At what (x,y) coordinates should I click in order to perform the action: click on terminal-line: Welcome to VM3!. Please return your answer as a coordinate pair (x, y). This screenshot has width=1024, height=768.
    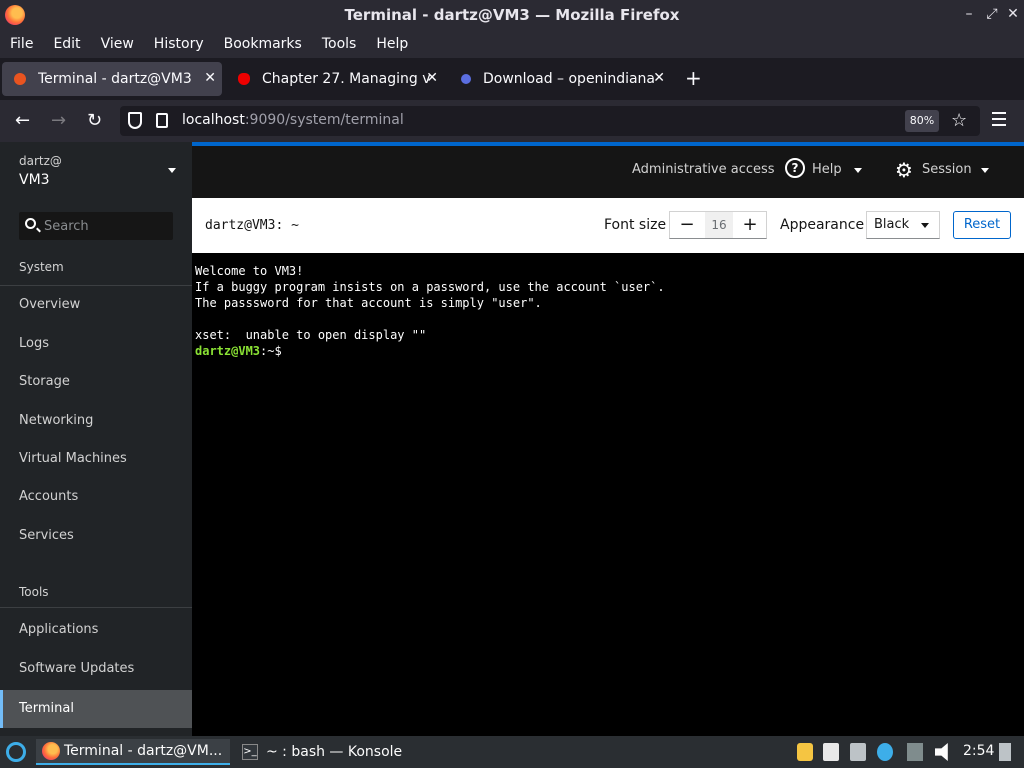
    Looking at the image, I should click on (249, 271).